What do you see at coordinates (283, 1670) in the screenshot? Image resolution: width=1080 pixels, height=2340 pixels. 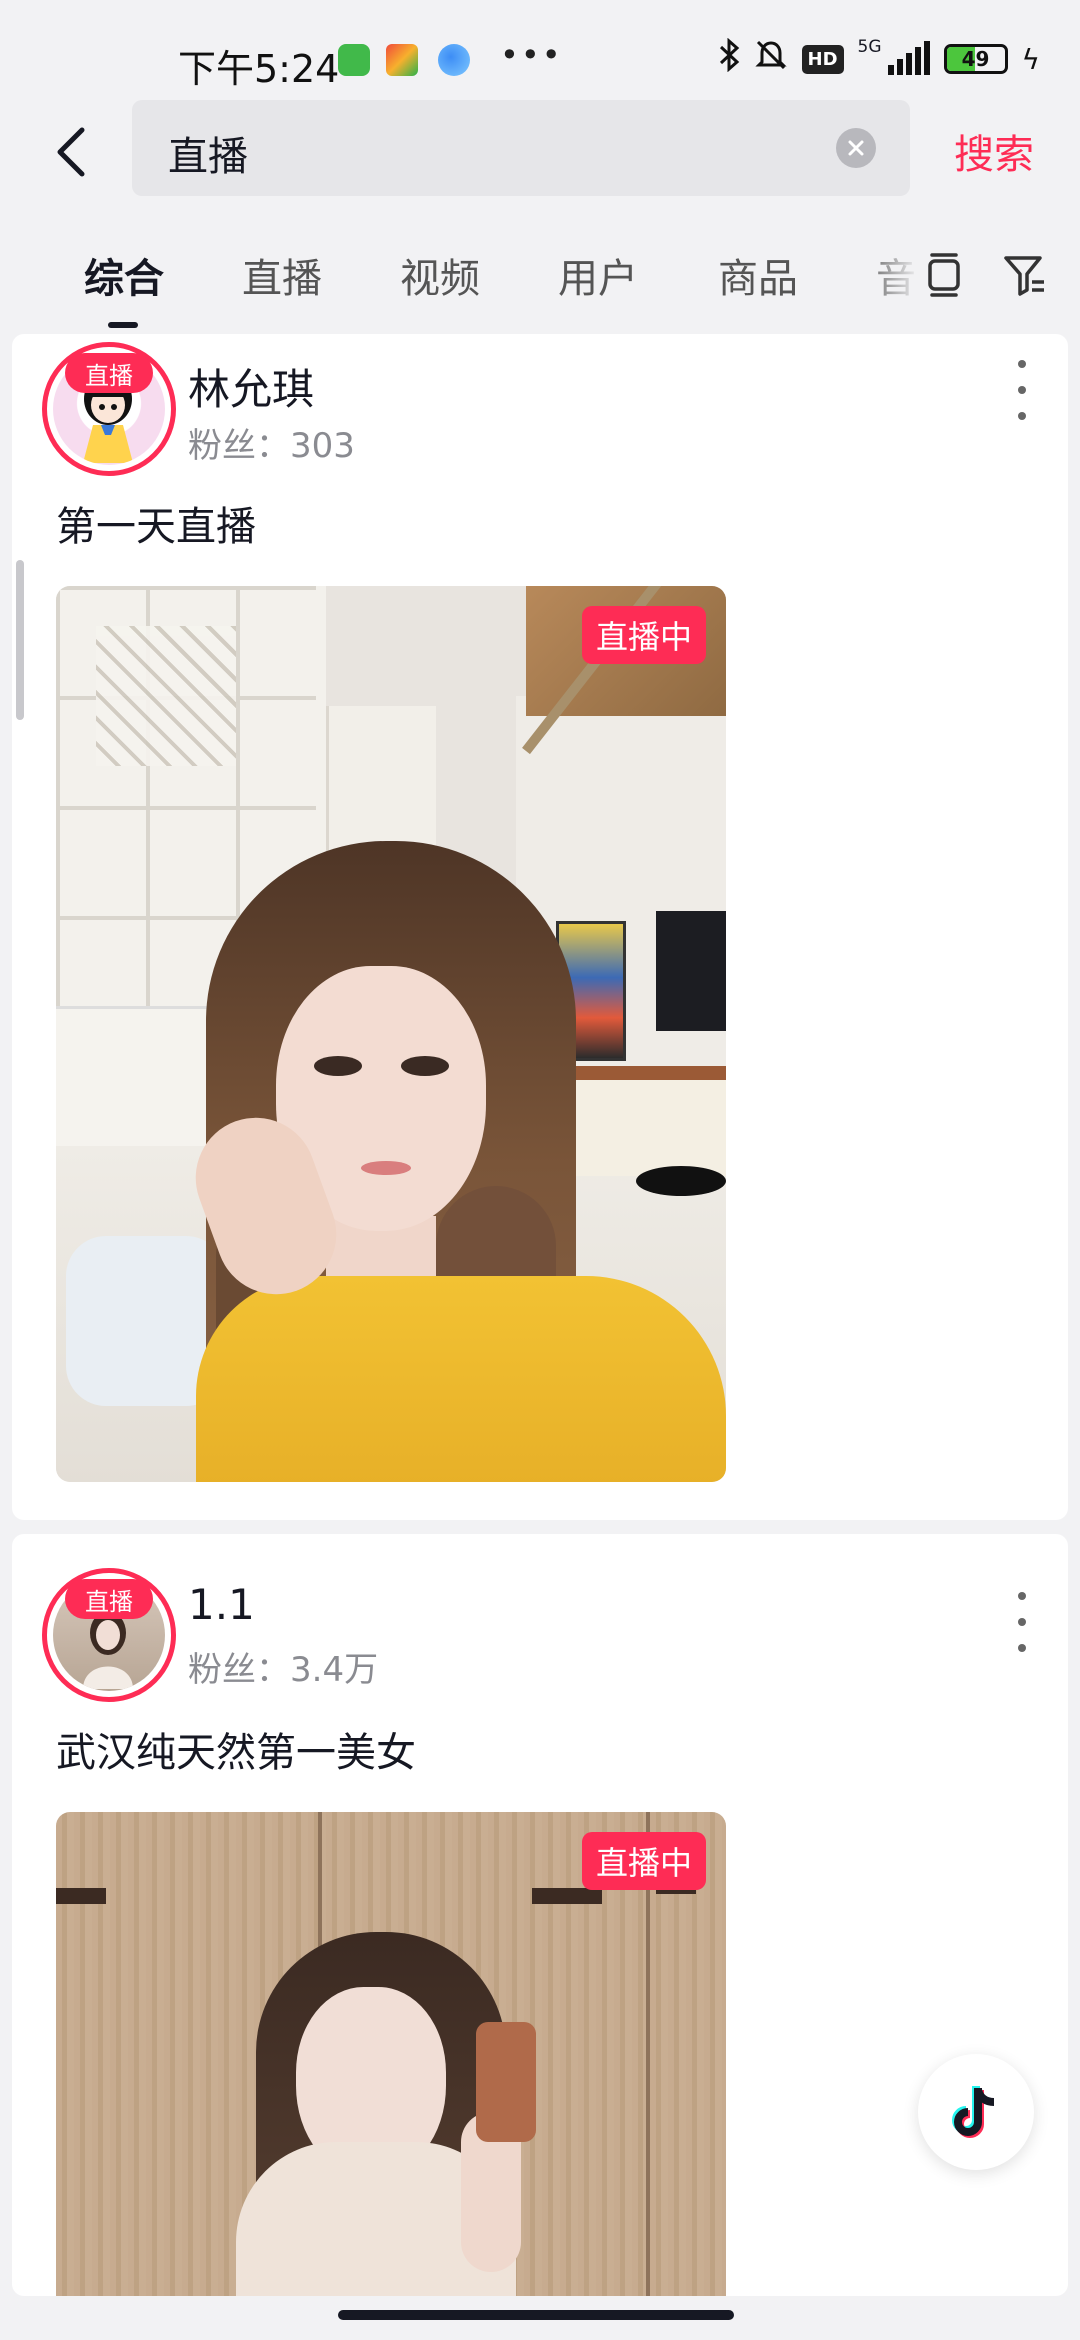 I see `fans-count: 粉丝：3.4万` at bounding box center [283, 1670].